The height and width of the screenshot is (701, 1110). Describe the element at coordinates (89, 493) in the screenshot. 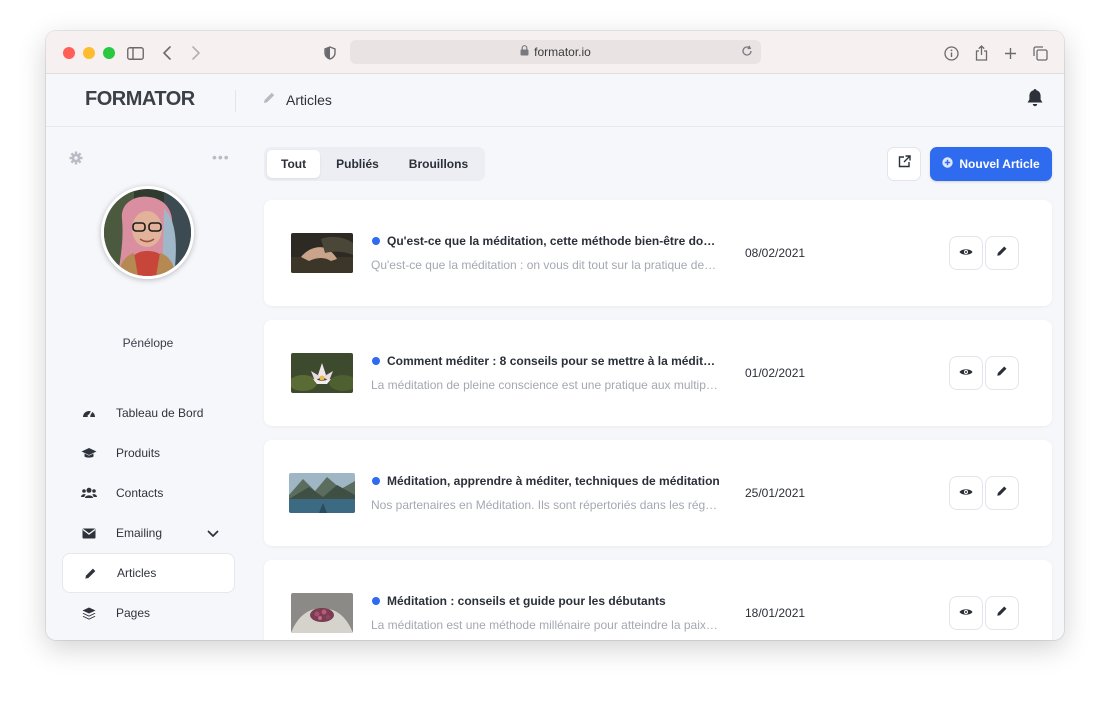

I see `users-icon` at that location.